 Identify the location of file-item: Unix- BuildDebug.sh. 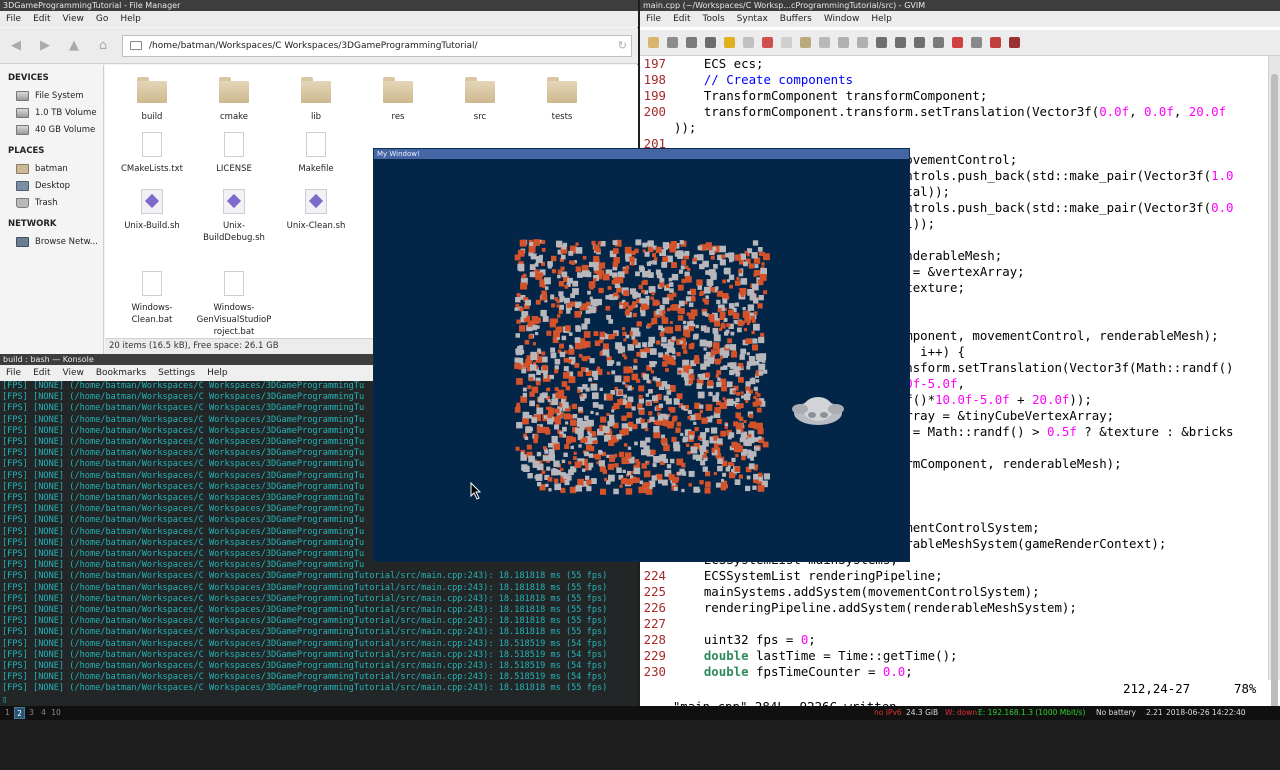
(234, 216).